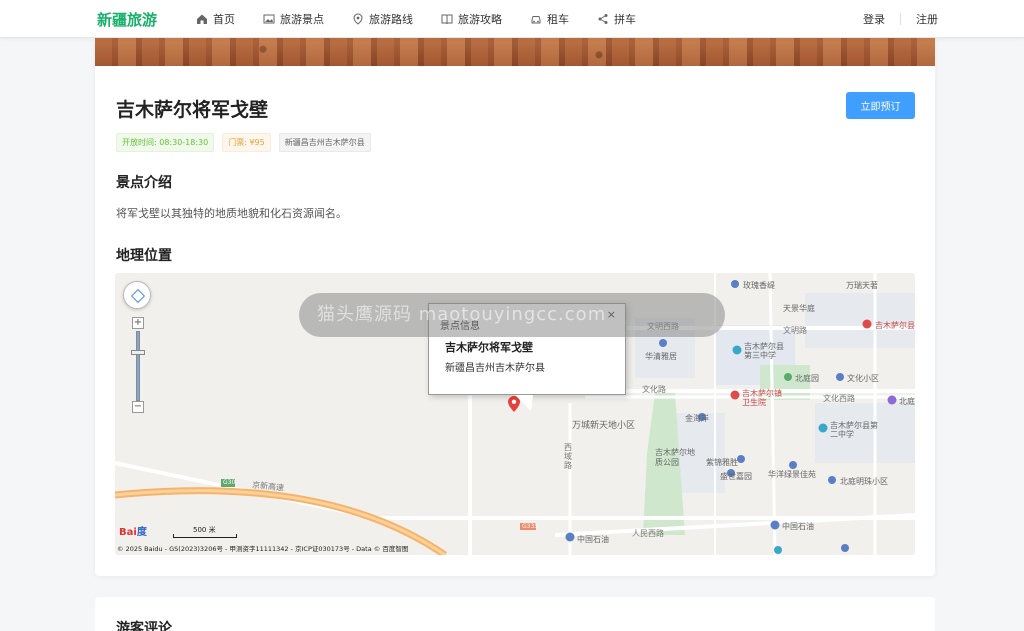 This screenshot has height=631, width=1024. I want to click on register-link: 注册, so click(927, 19).